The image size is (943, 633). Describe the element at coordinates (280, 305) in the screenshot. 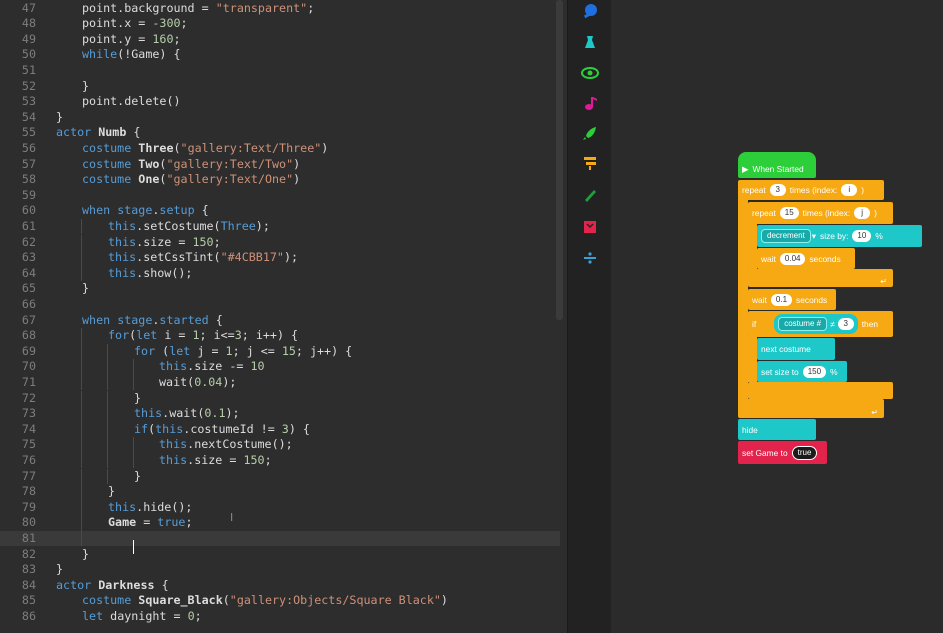

I see `code-line: 66` at that location.